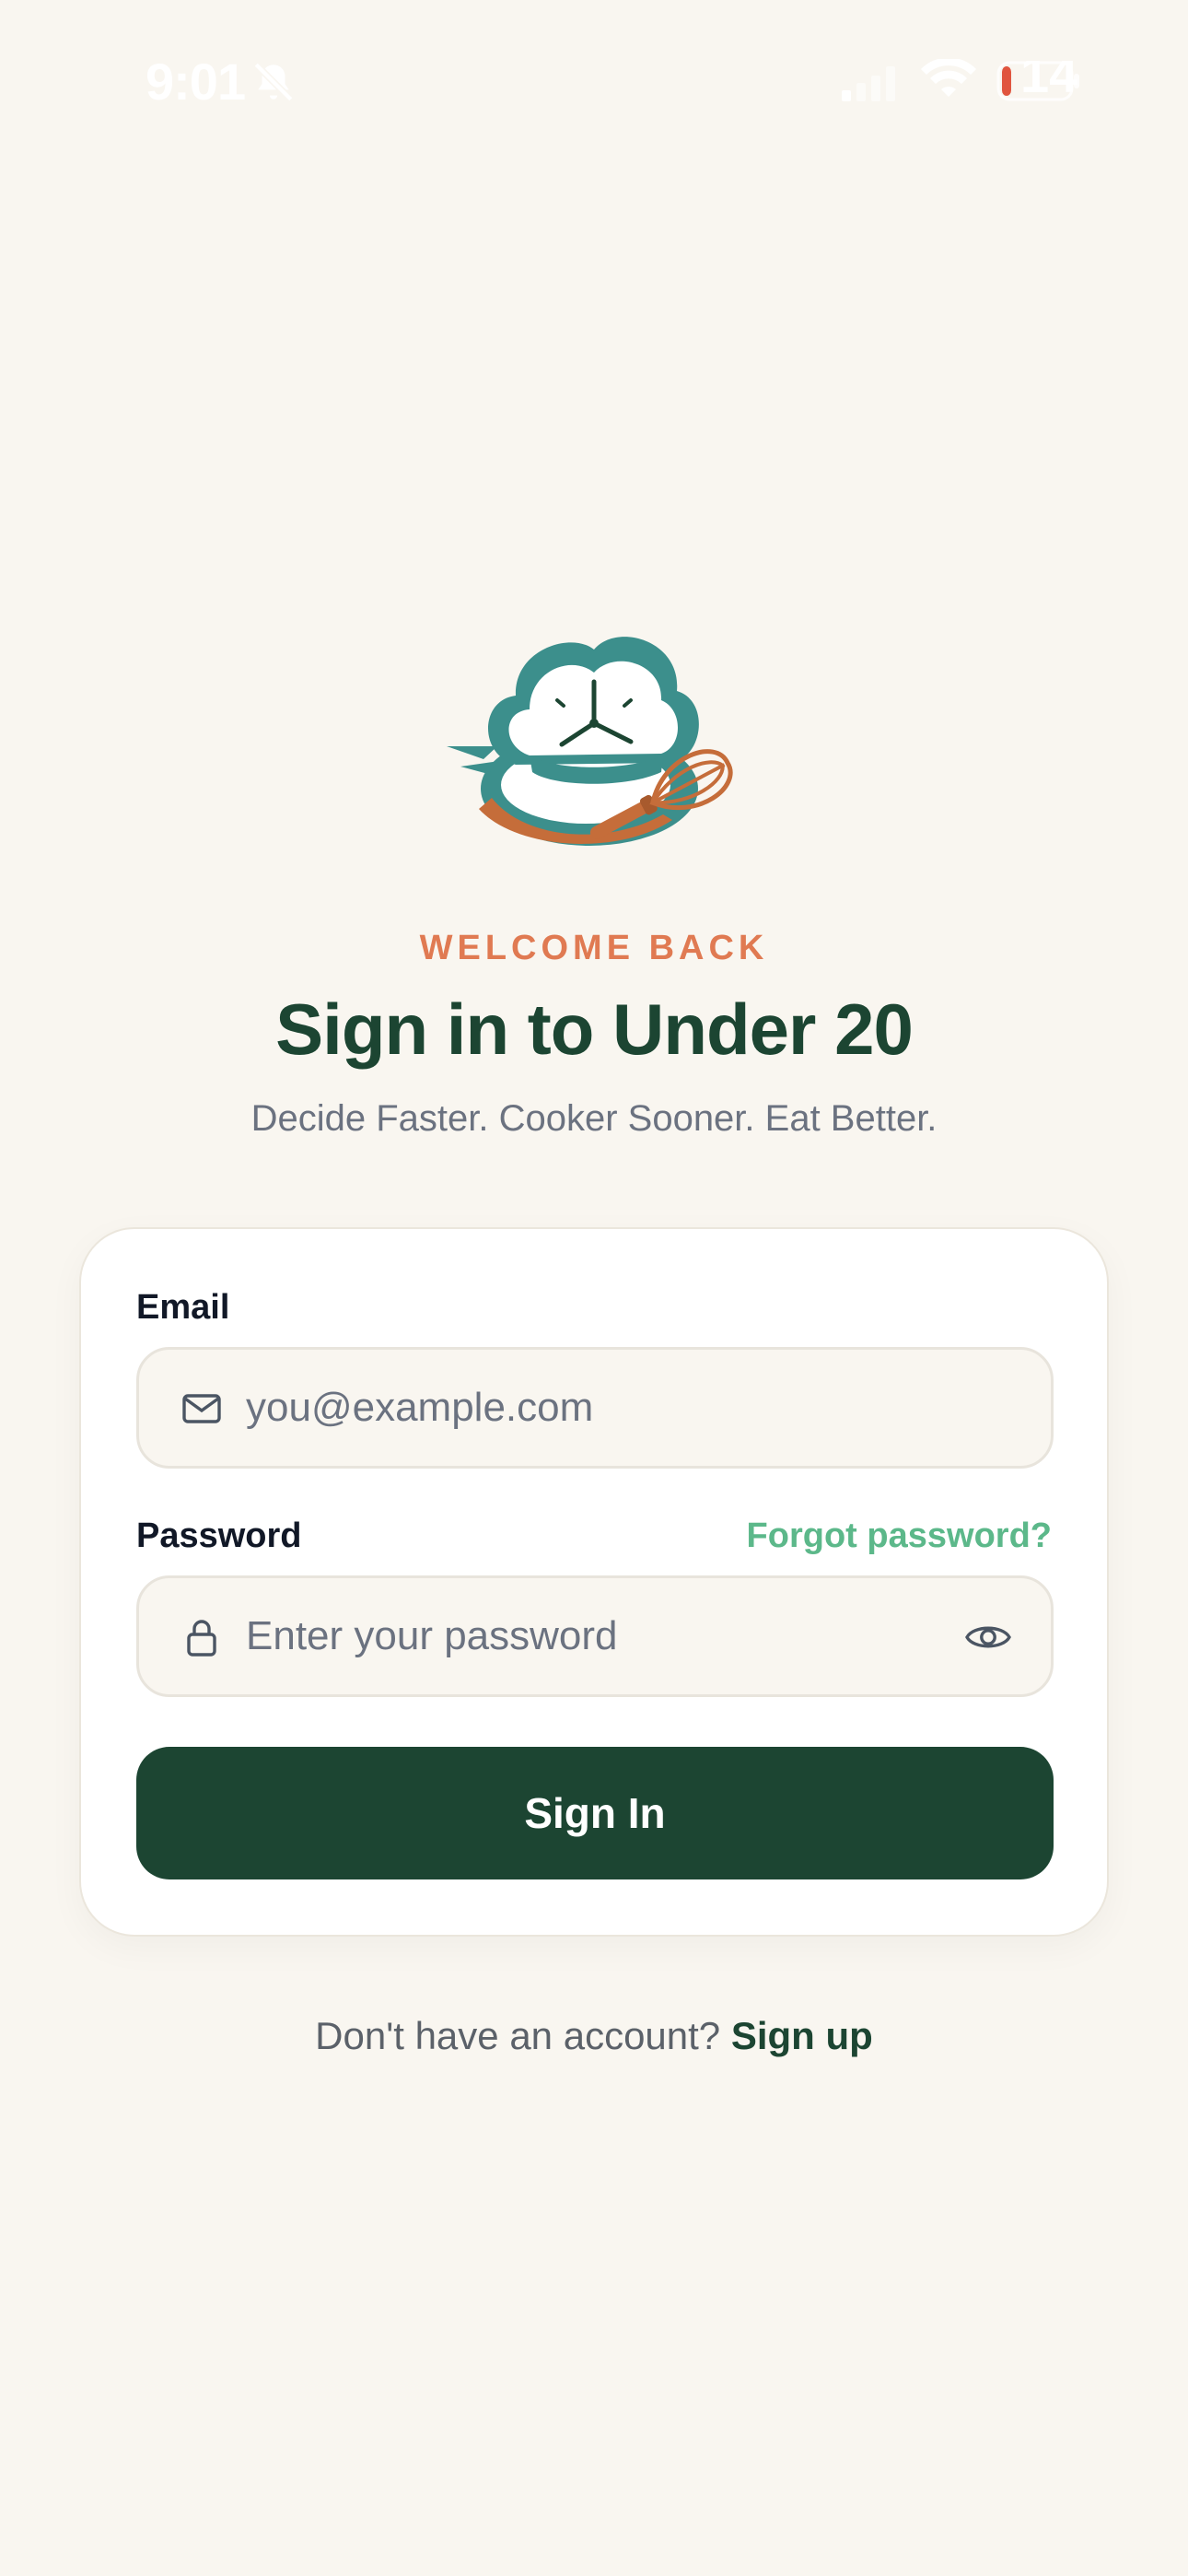  What do you see at coordinates (802, 2036) in the screenshot?
I see `sign-up-link: Sign up` at bounding box center [802, 2036].